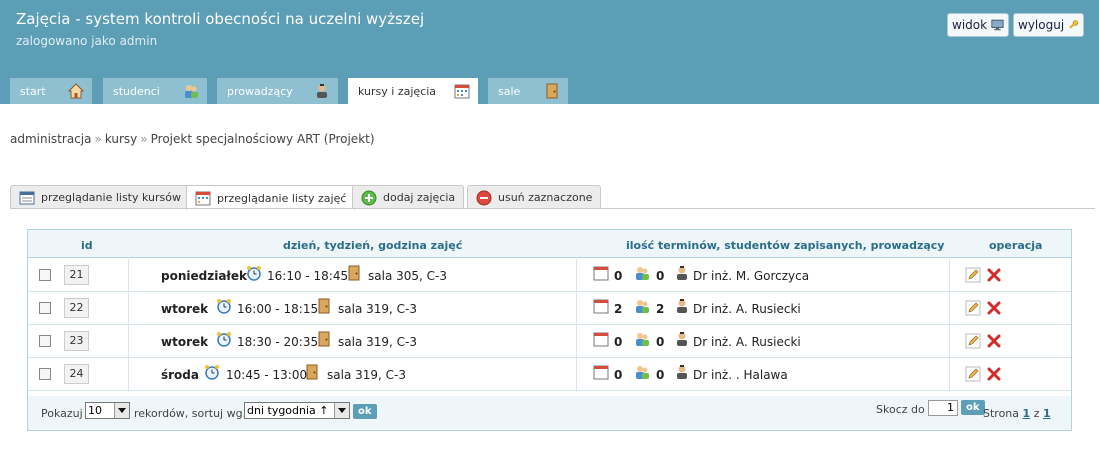 The image size is (1099, 465). What do you see at coordinates (484, 197) in the screenshot?
I see `minus-icon` at bounding box center [484, 197].